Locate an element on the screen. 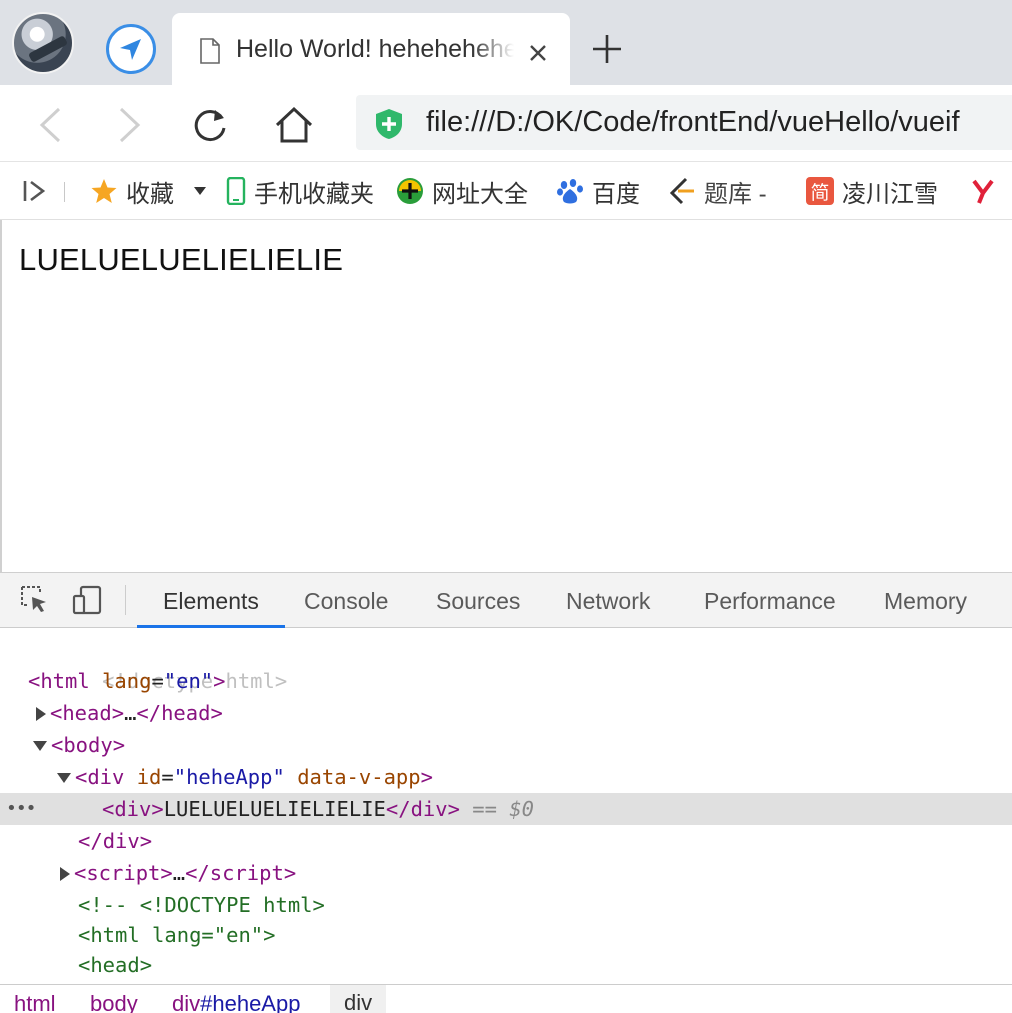  comment-line-3: <head> is located at coordinates (115, 965).